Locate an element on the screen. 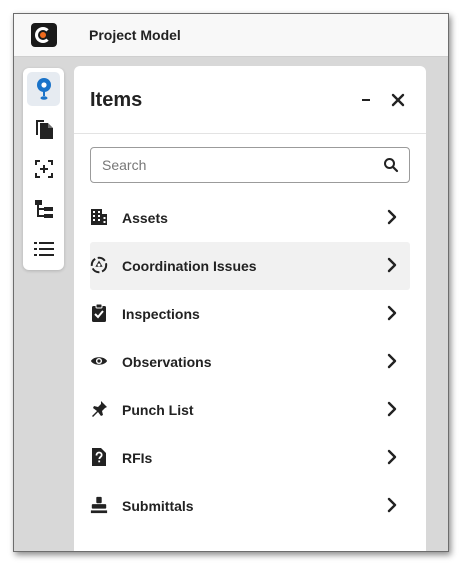  list-item-assets: Assets is located at coordinates (250, 218).